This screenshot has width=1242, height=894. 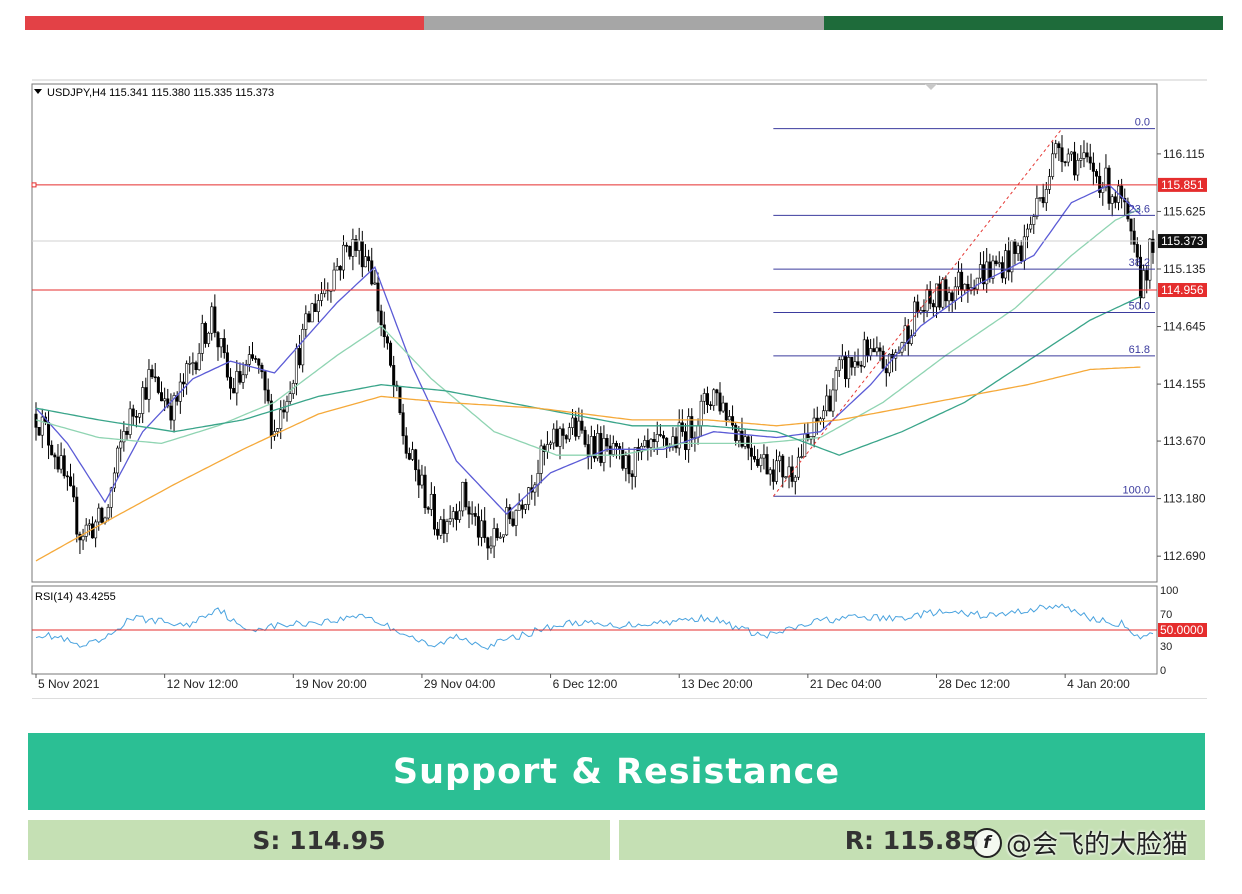 I want to click on price-tick-label: 112.690, so click(x=1184, y=556).